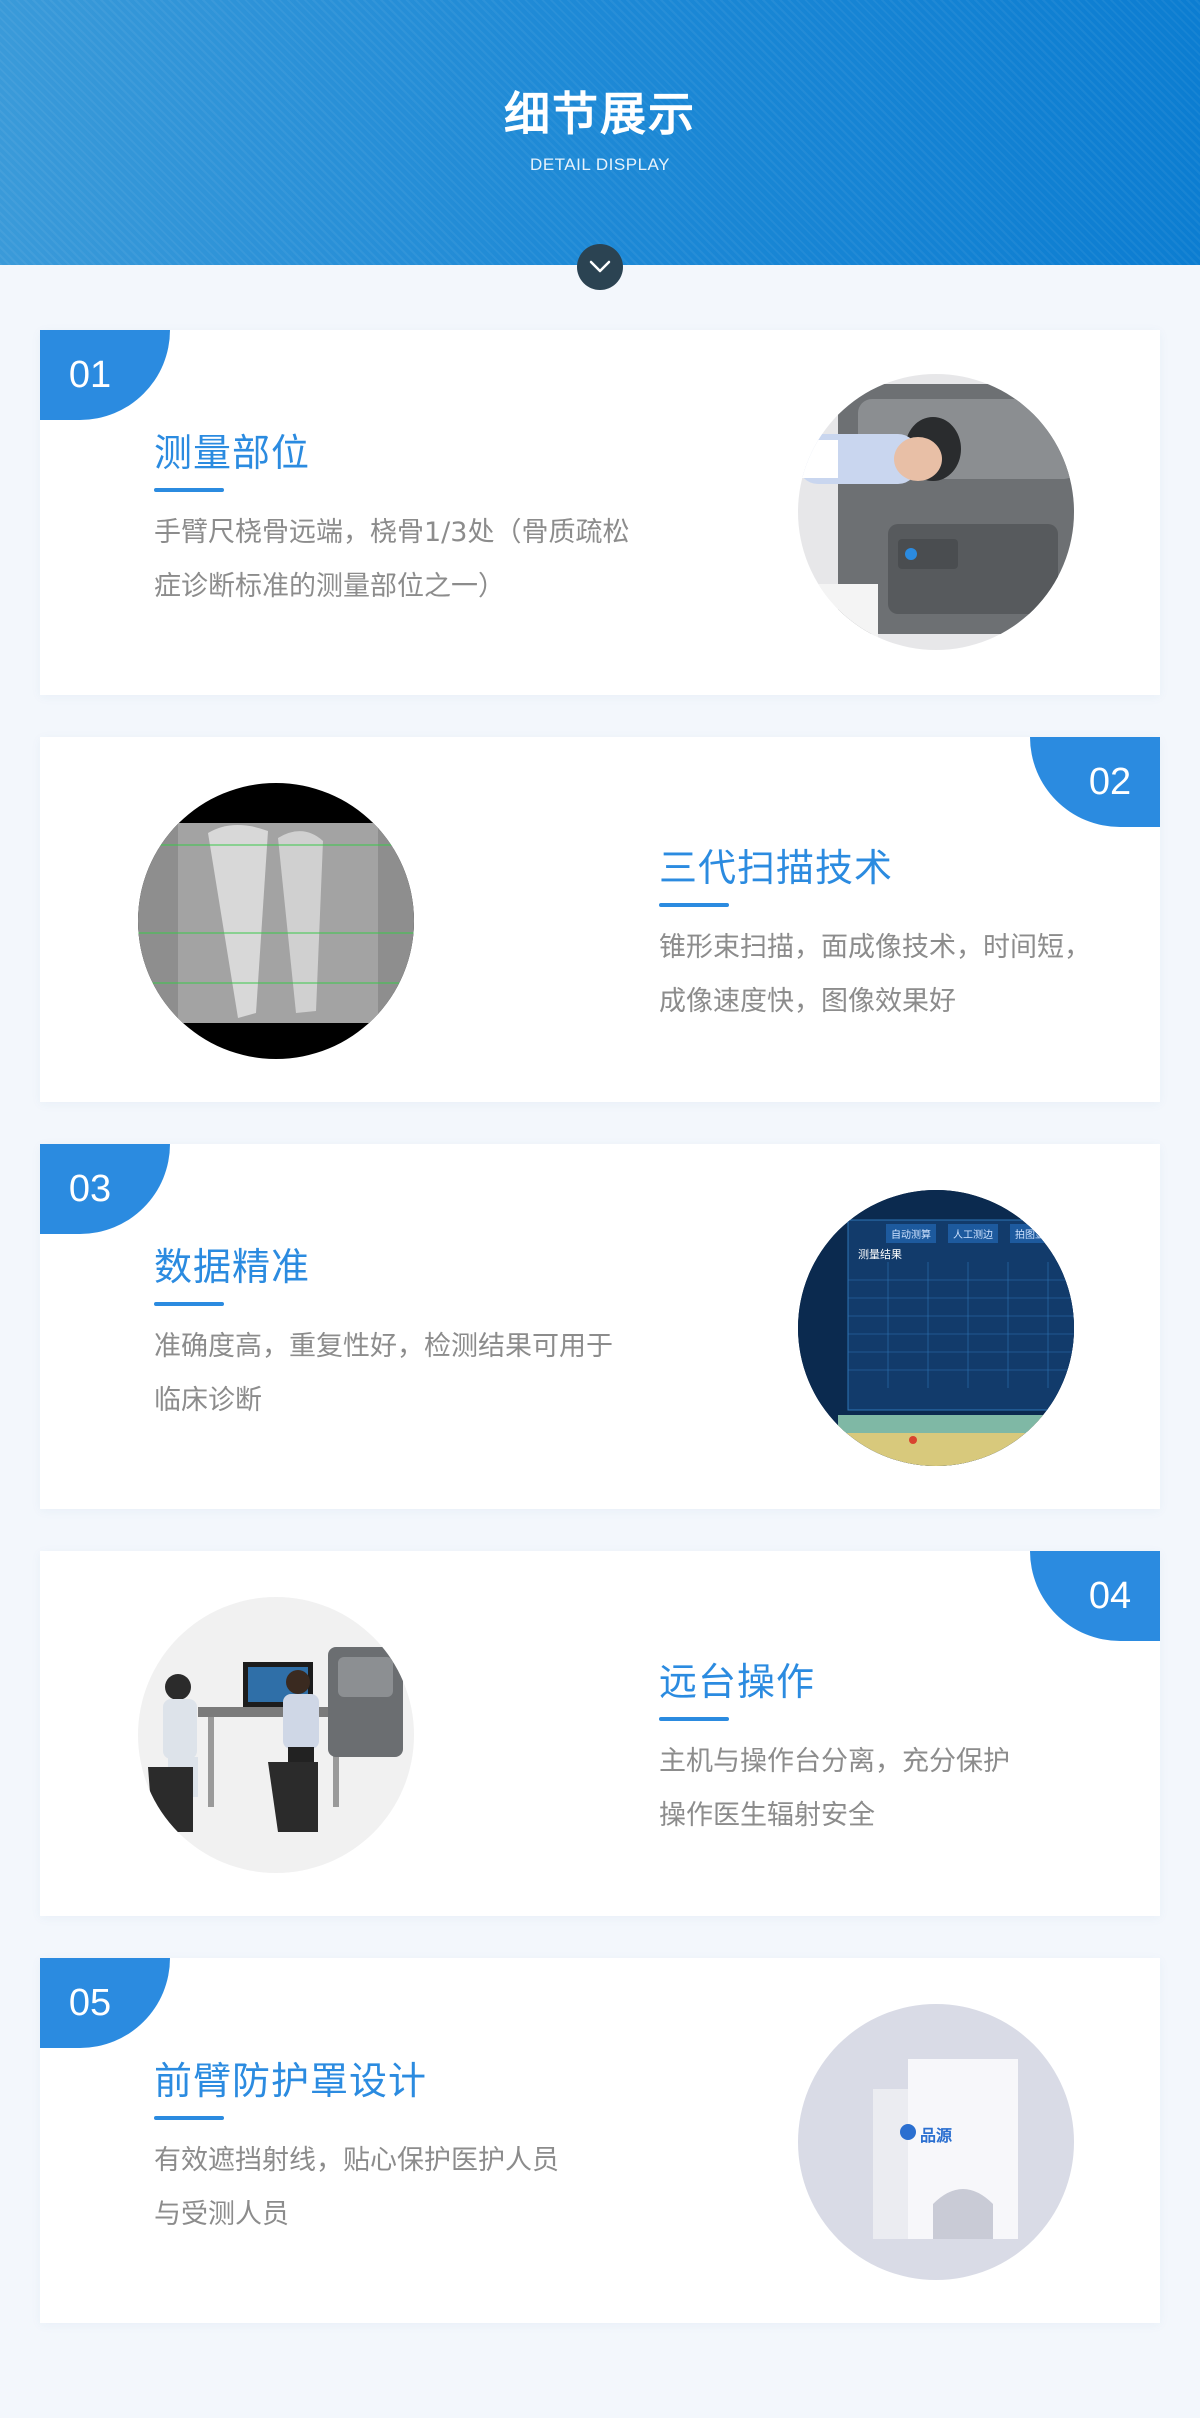  Describe the element at coordinates (600, 164) in the screenshot. I see `page-subtitle: DETAIL DISPLAY` at that location.